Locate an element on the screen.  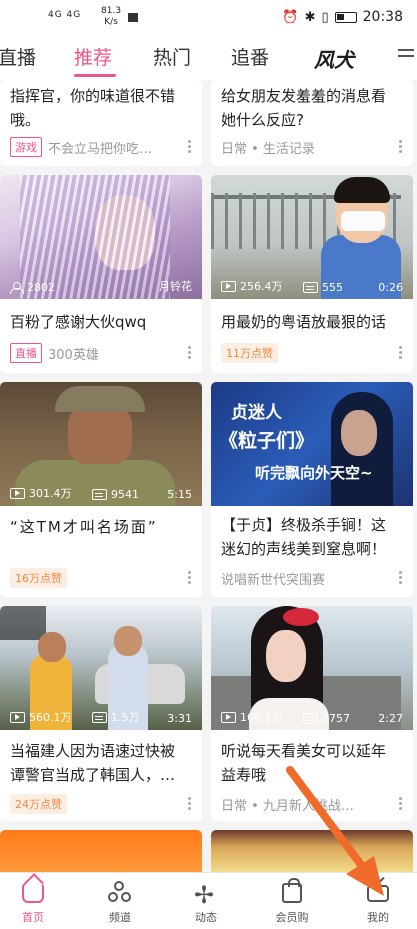
danmaku-count: 2757 is located at coordinates (336, 718).